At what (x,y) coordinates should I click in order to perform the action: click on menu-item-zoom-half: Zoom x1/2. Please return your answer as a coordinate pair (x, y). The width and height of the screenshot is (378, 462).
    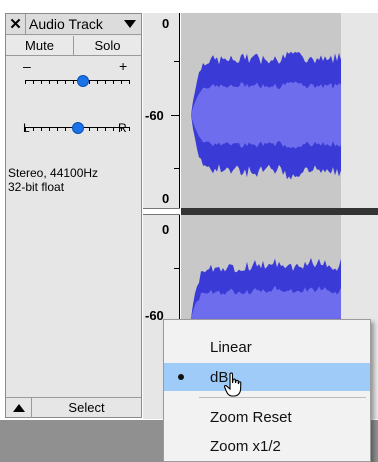
    Looking at the image, I should click on (267, 446).